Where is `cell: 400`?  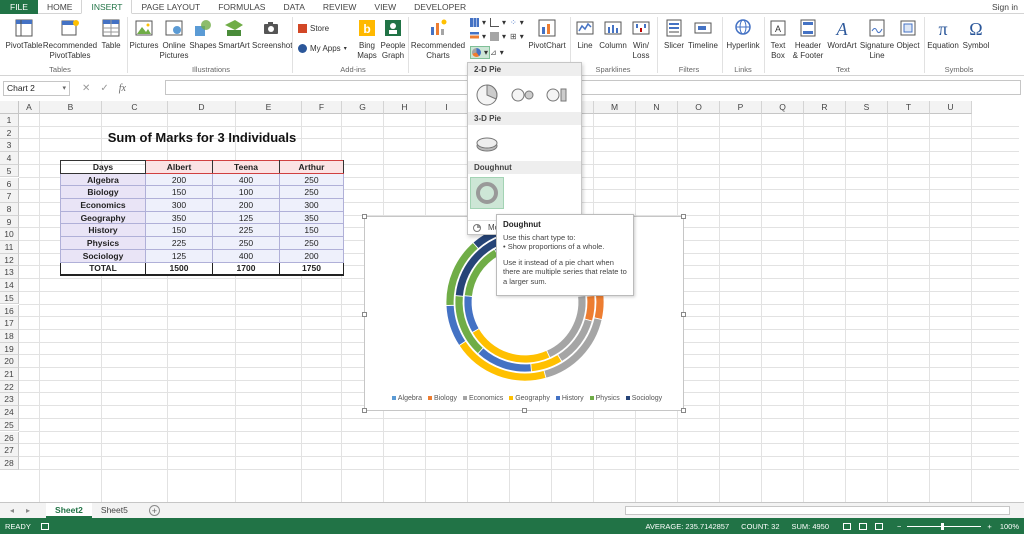 cell: 400 is located at coordinates (246, 179).